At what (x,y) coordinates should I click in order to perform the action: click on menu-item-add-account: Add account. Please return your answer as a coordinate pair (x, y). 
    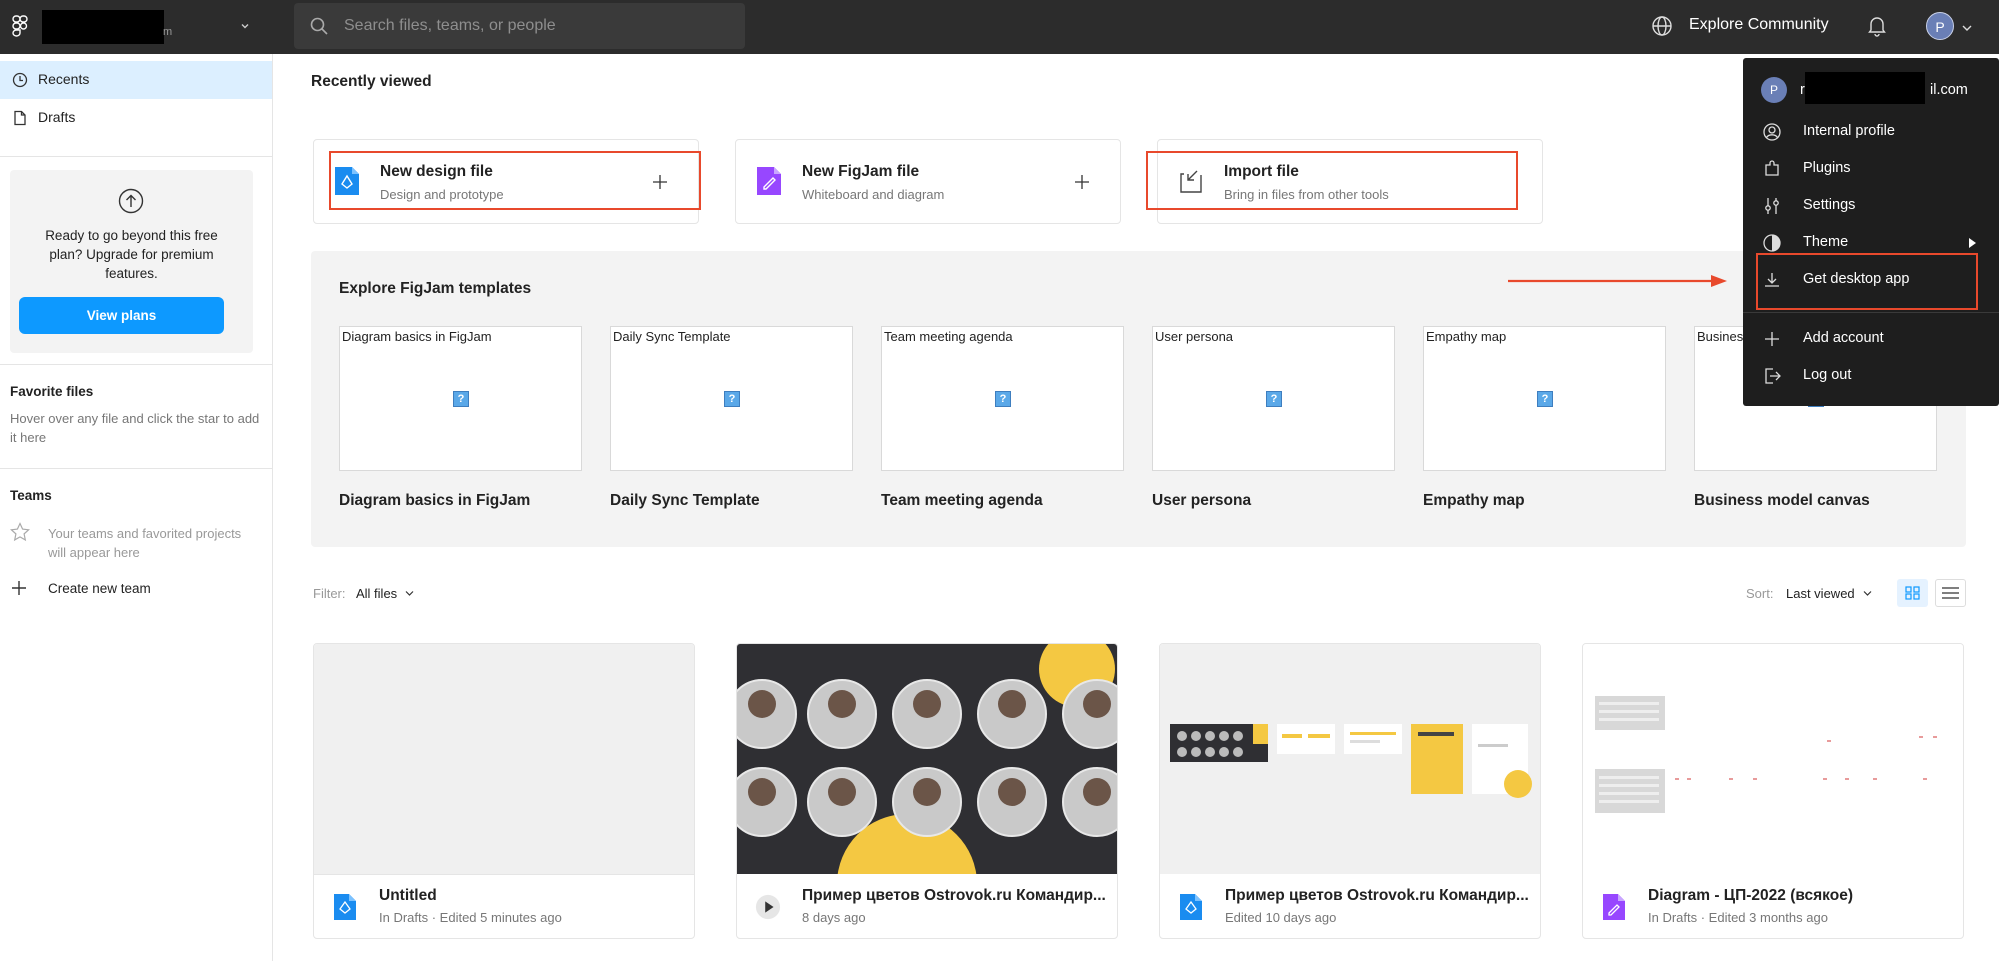
    Looking at the image, I should click on (1871, 338).